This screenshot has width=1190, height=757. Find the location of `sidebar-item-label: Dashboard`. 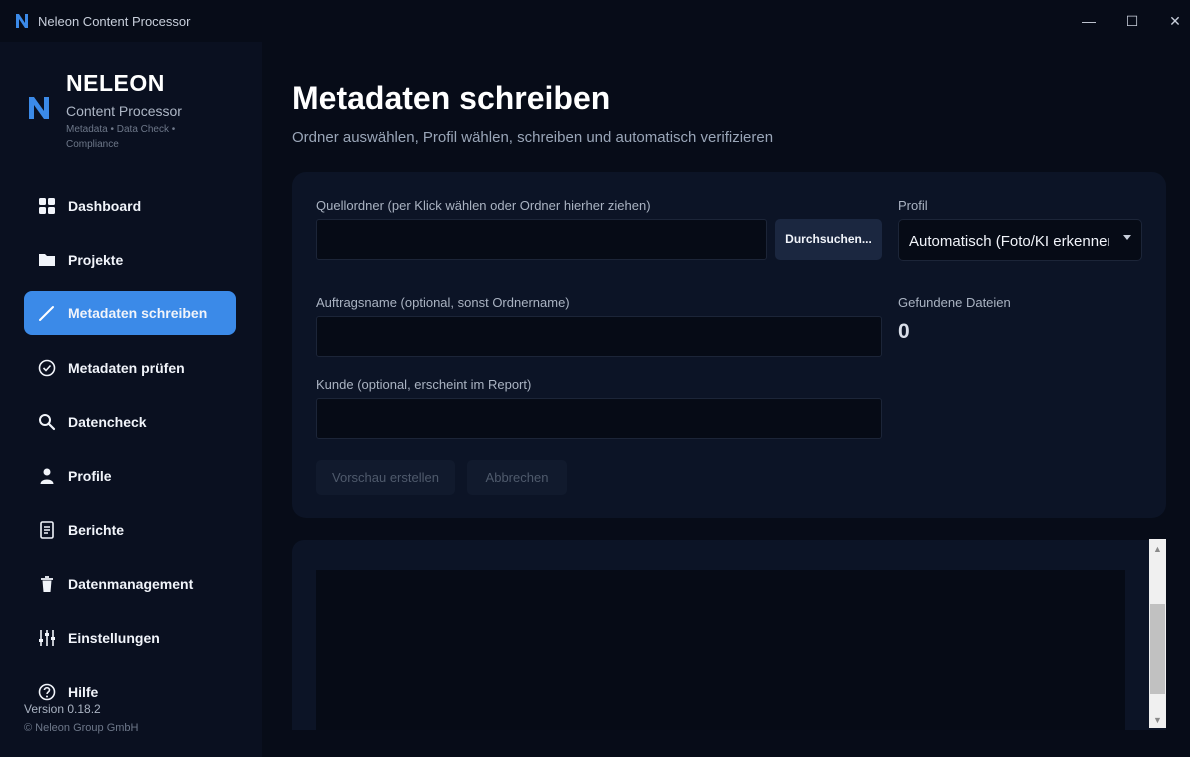

sidebar-item-label: Dashboard is located at coordinates (105, 206).